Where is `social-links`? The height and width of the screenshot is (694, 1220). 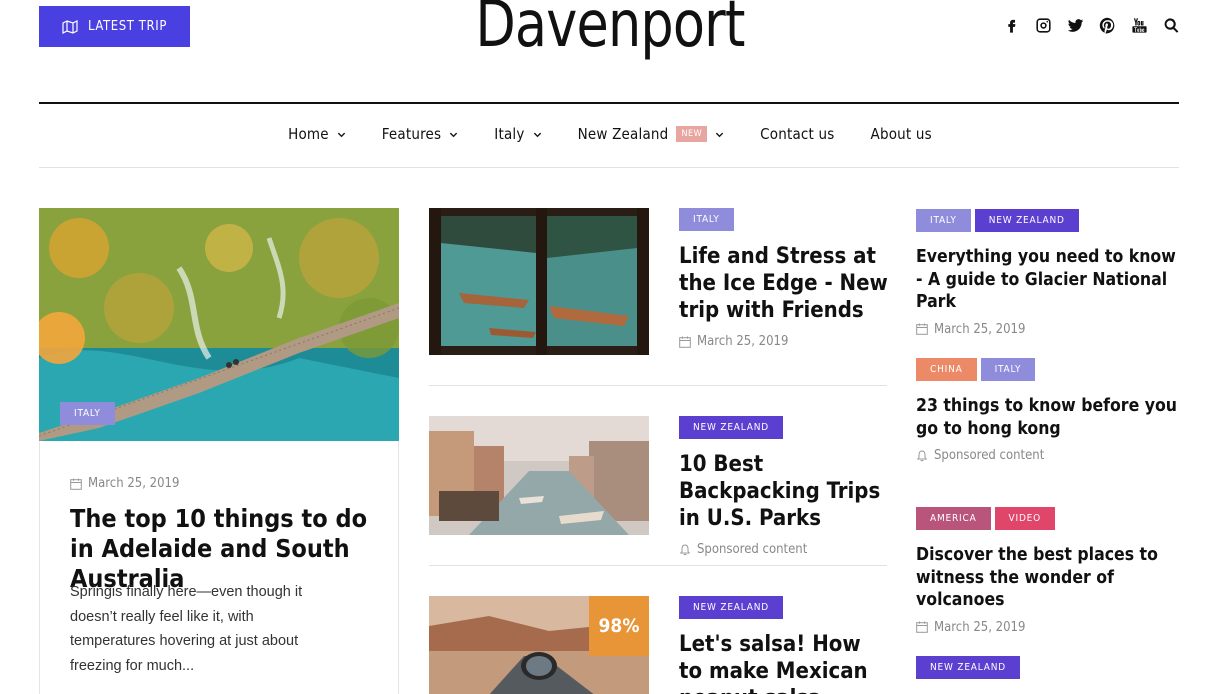 social-links is located at coordinates (1091, 25).